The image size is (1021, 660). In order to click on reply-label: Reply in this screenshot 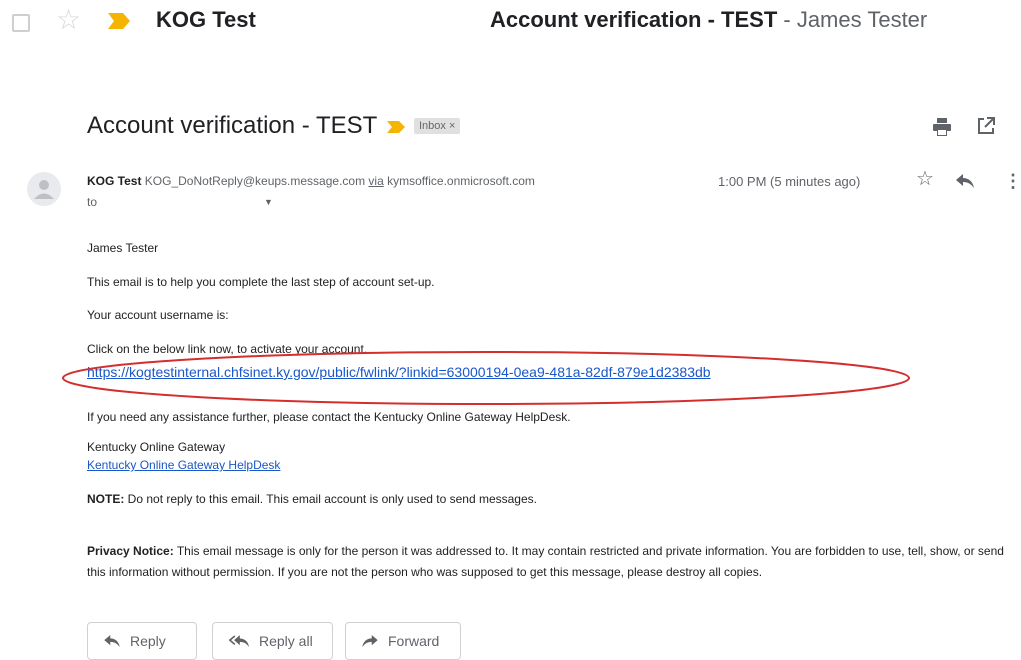, I will do `click(148, 641)`.